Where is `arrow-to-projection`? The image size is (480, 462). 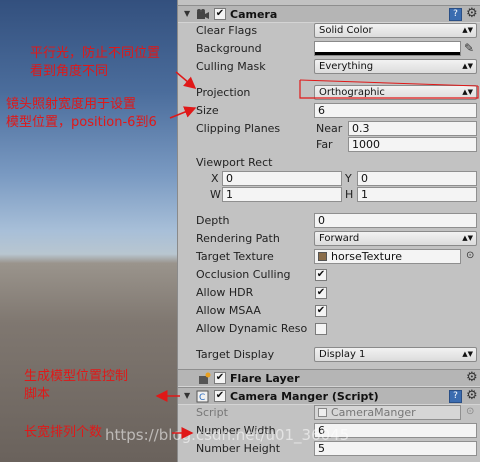 arrow-to-projection is located at coordinates (186, 80).